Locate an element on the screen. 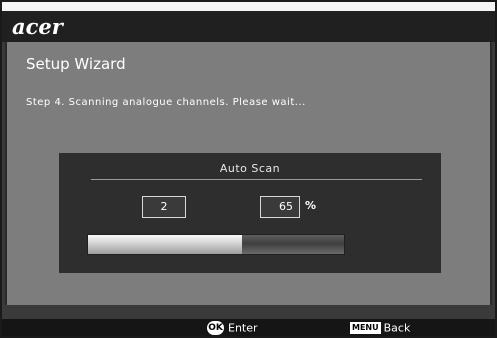 This screenshot has height=338, width=497. menu-button-icon: MENU is located at coordinates (365, 328).